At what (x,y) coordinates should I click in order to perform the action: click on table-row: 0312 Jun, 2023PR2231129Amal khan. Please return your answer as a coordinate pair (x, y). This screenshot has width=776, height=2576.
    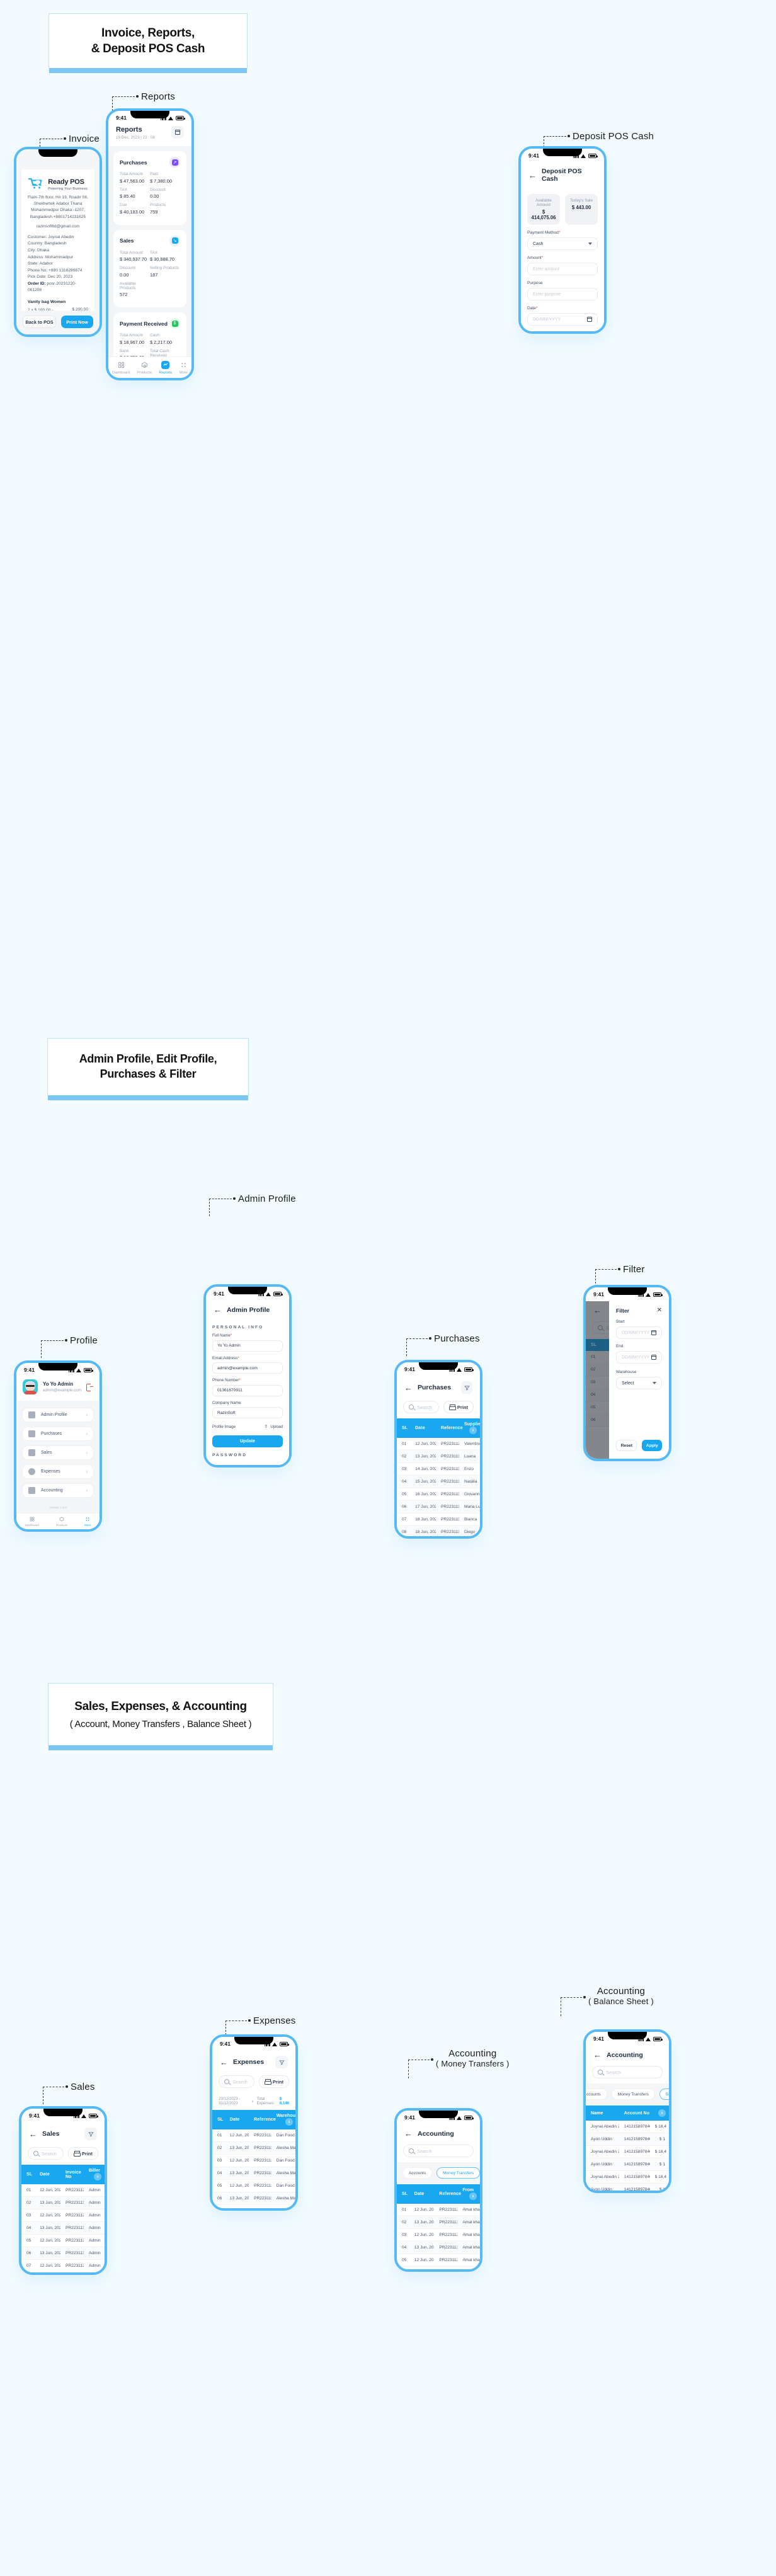
    Looking at the image, I should click on (438, 2235).